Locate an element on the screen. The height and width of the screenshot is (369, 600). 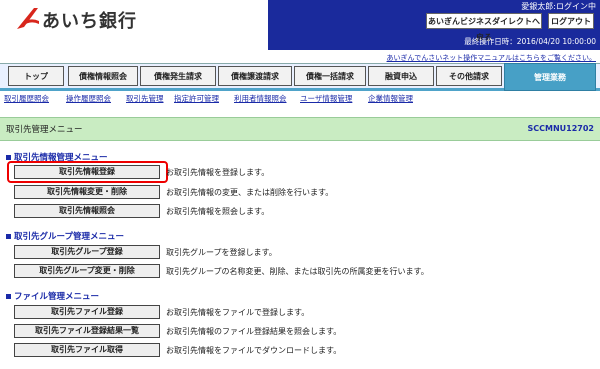
tab-bond-transfer: 債権譲渡請求 is located at coordinates (255, 76).